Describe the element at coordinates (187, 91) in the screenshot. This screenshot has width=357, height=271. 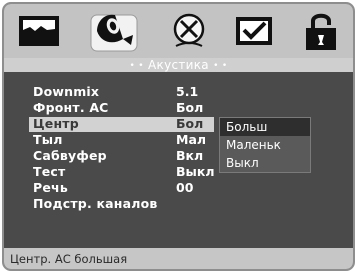
I see `setting-value: 5.1` at that location.